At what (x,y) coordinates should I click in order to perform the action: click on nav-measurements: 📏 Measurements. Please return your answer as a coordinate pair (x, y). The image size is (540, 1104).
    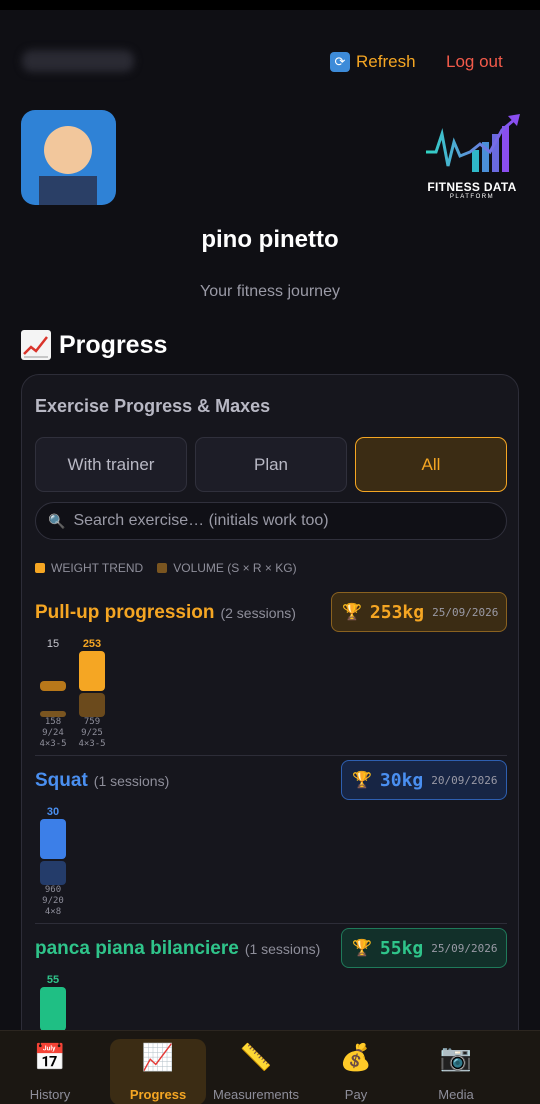
    Looking at the image, I should click on (256, 1067).